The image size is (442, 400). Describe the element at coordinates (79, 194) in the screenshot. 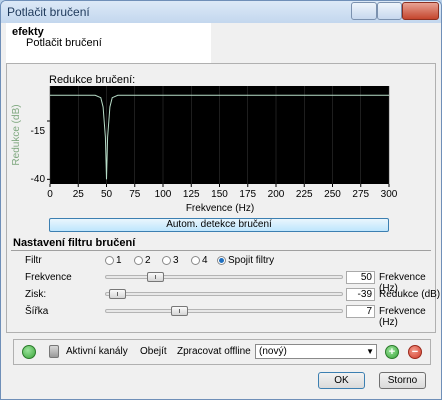

I see `x-tick-label: 25` at that location.